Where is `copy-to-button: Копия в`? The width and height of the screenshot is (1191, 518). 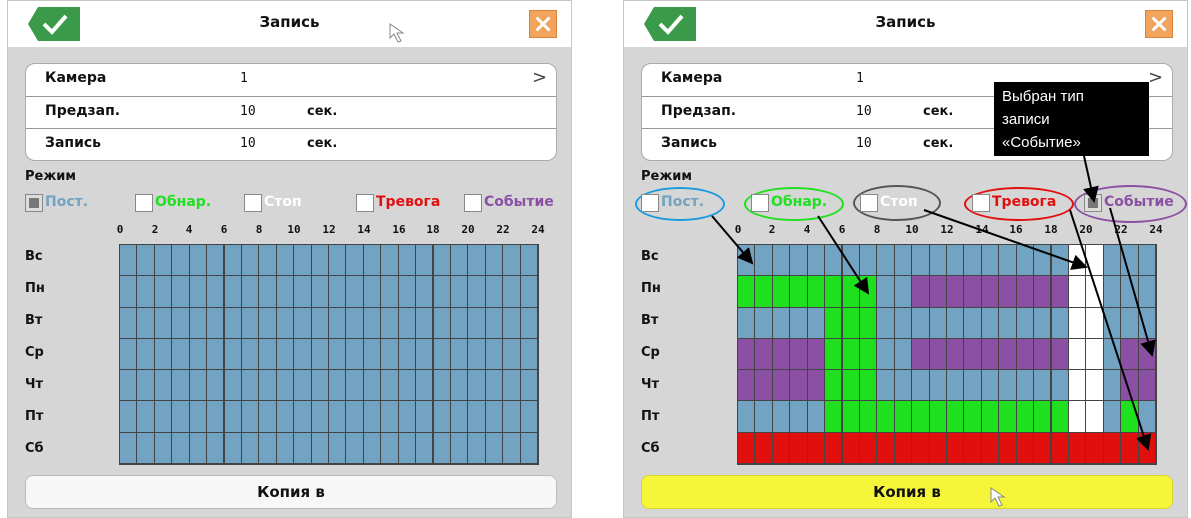 copy-to-button: Копия в is located at coordinates (291, 492).